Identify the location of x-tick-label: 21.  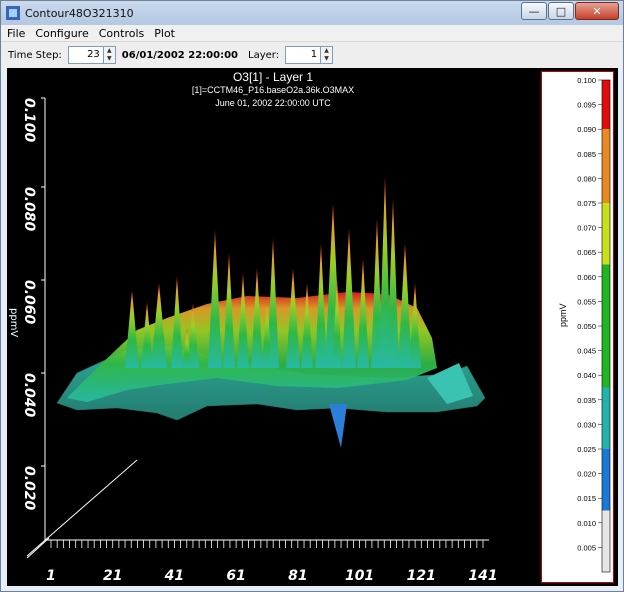
(112, 576).